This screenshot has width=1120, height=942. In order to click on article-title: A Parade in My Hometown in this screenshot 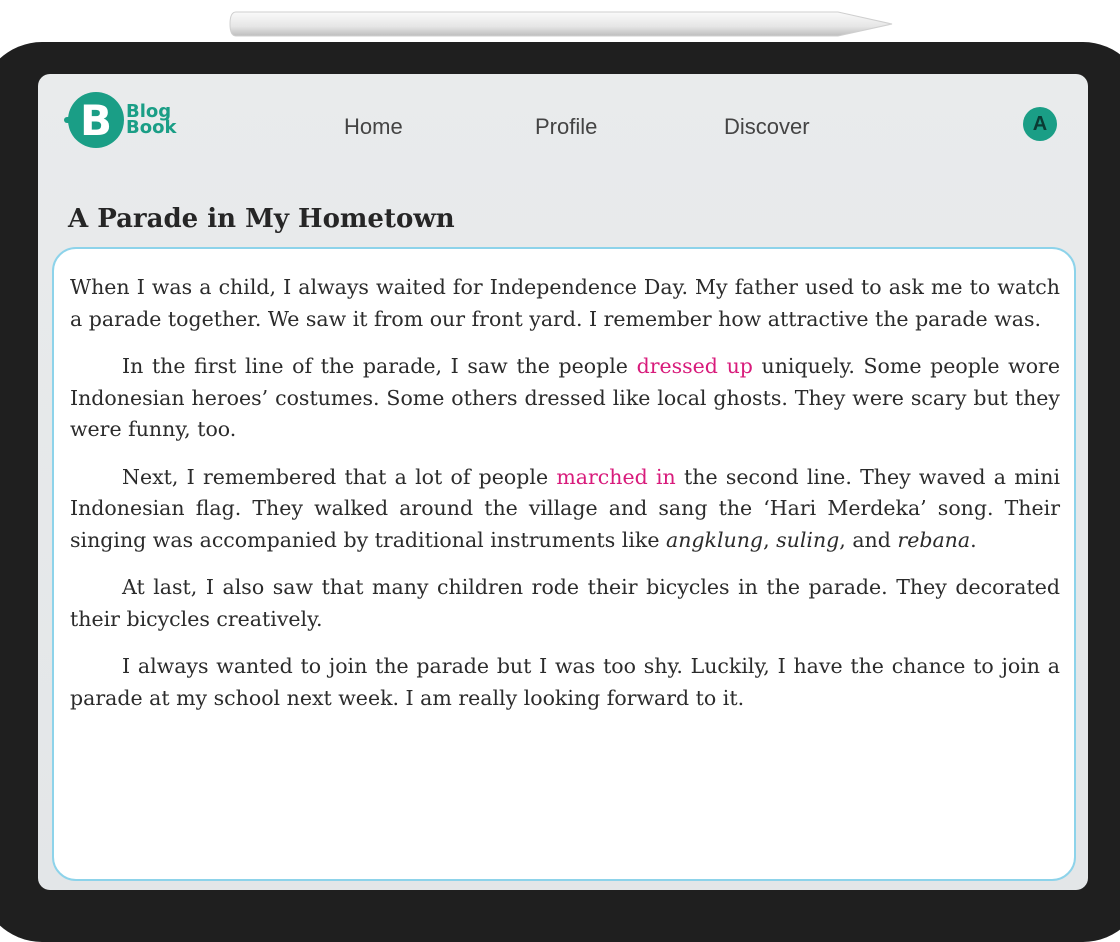, I will do `click(261, 219)`.